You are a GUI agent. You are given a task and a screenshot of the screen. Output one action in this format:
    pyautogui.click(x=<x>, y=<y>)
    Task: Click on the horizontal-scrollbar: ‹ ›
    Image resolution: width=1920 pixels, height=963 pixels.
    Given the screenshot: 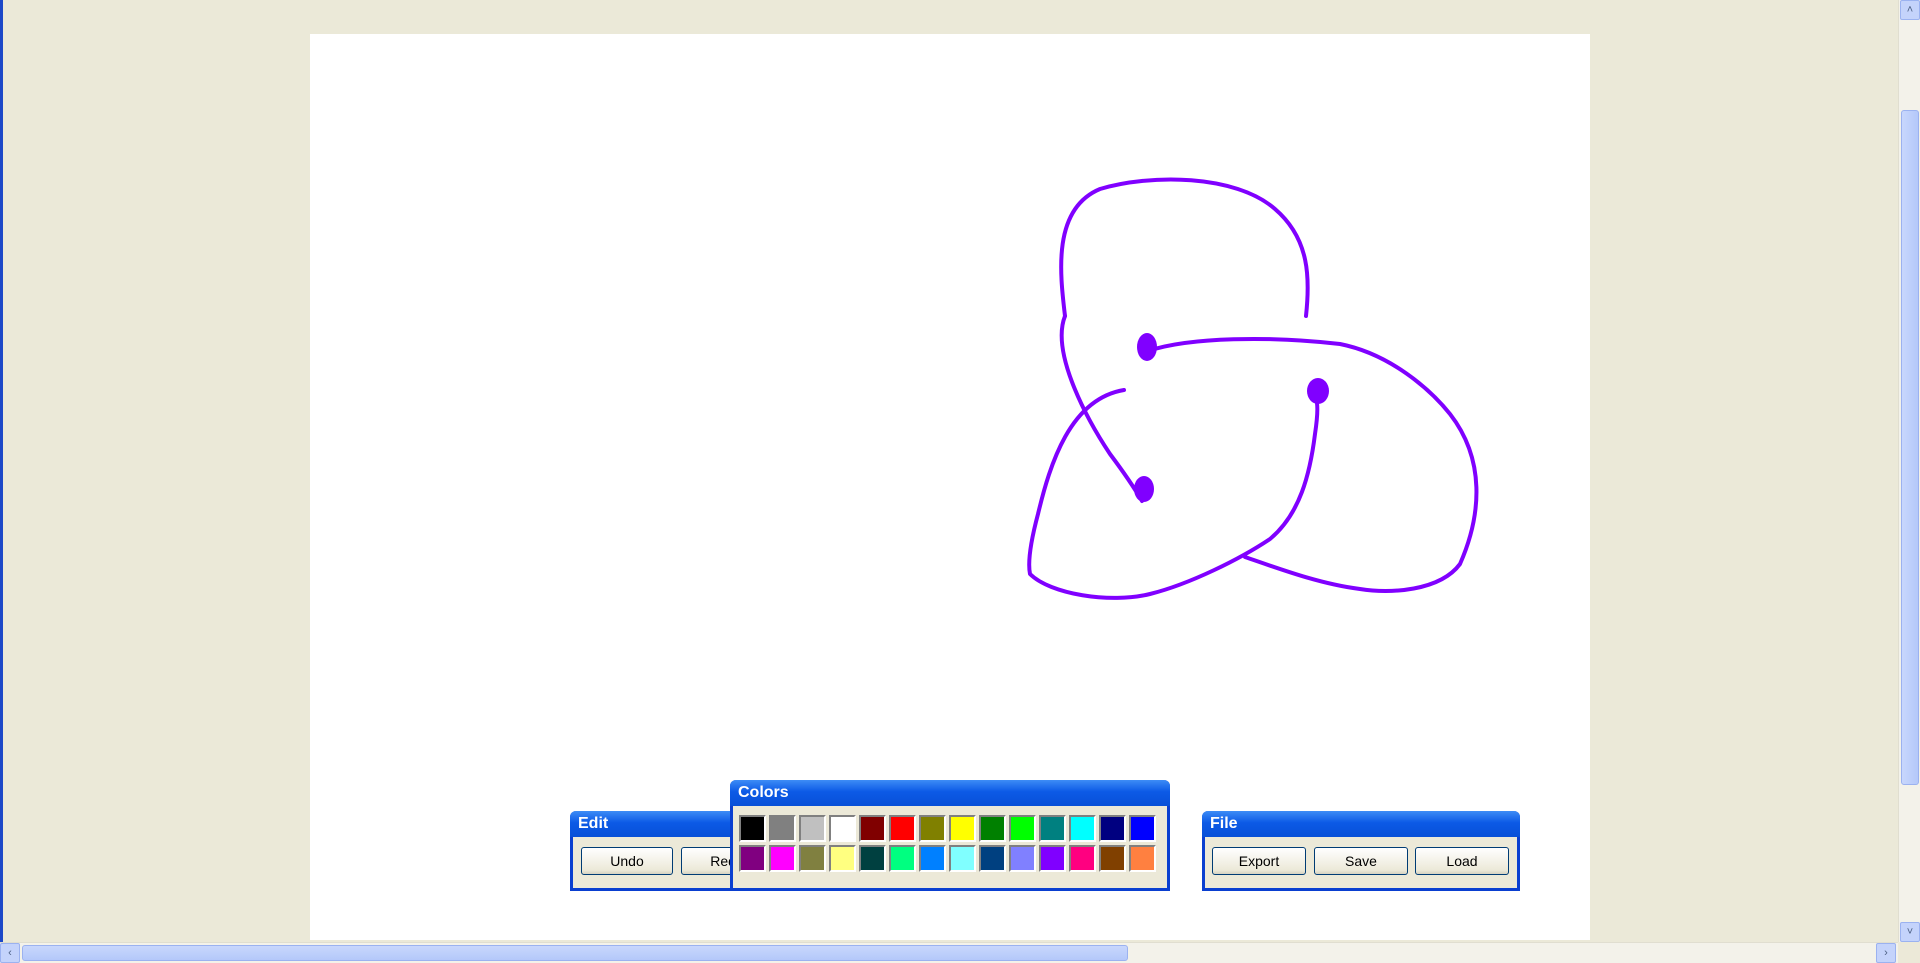 What is the action you would take?
    pyautogui.click(x=949, y=952)
    